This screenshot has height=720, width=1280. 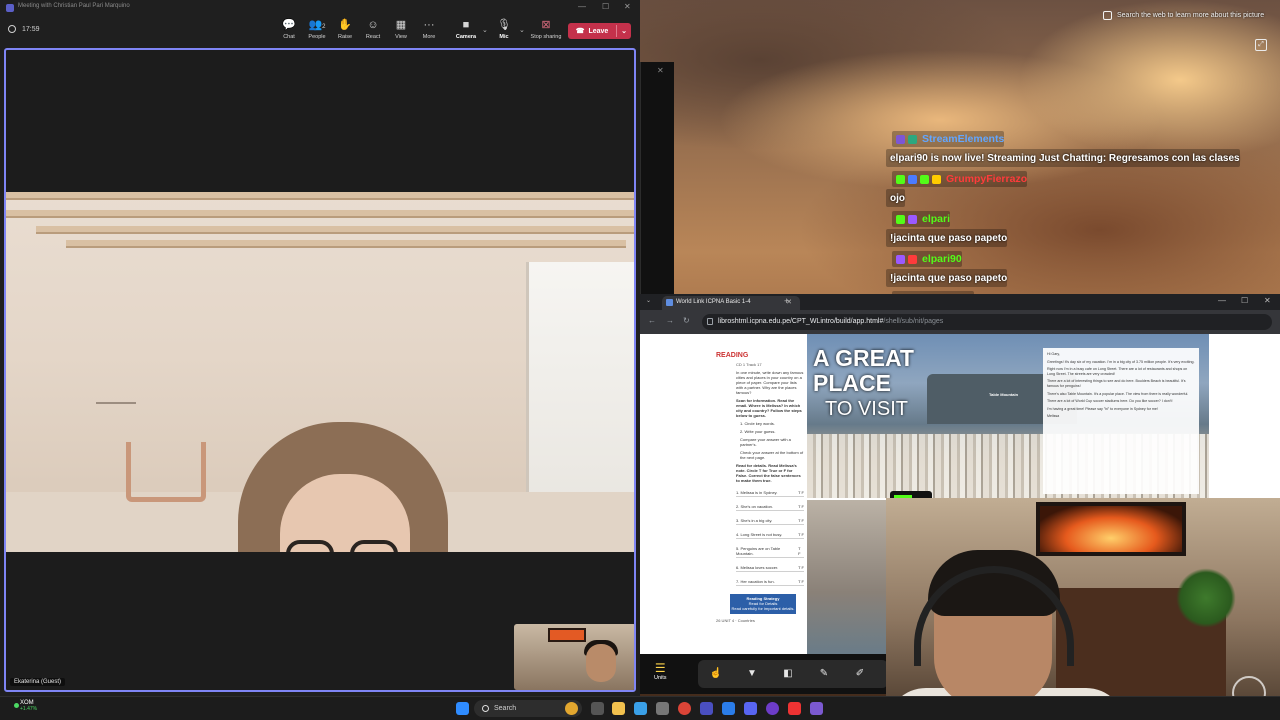 I want to click on camera-button: ■ Camera, so click(x=466, y=31).